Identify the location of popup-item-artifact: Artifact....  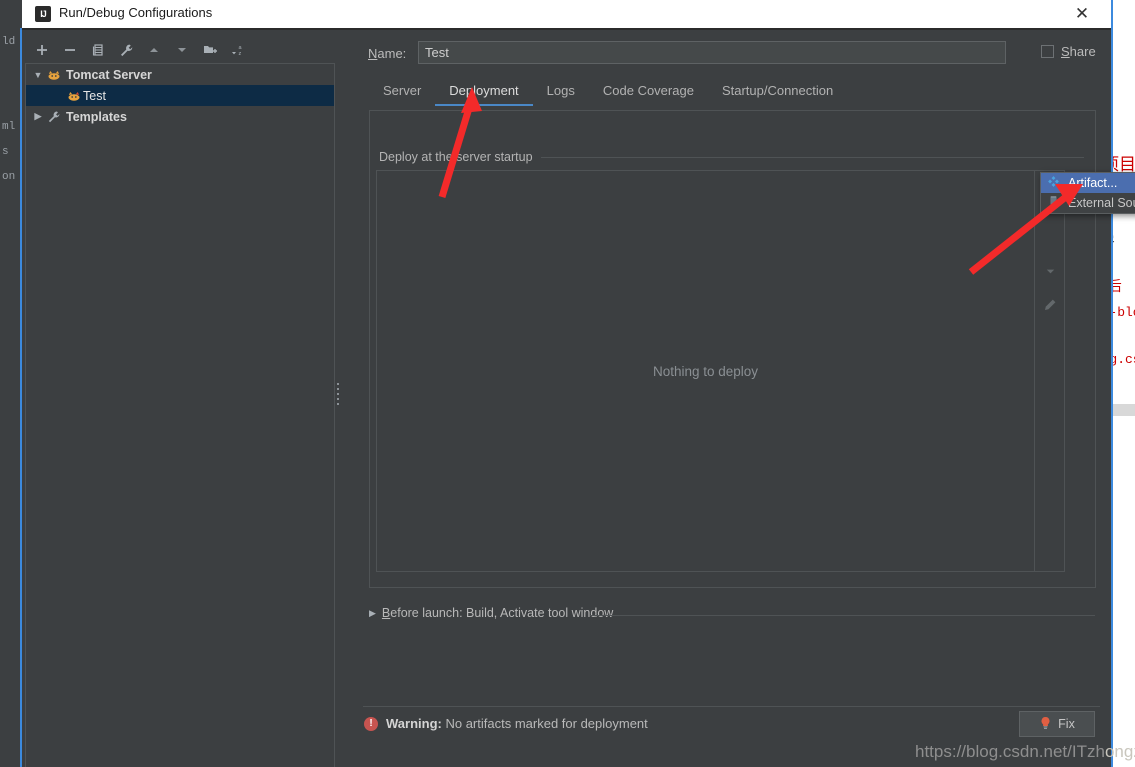
(1088, 183).